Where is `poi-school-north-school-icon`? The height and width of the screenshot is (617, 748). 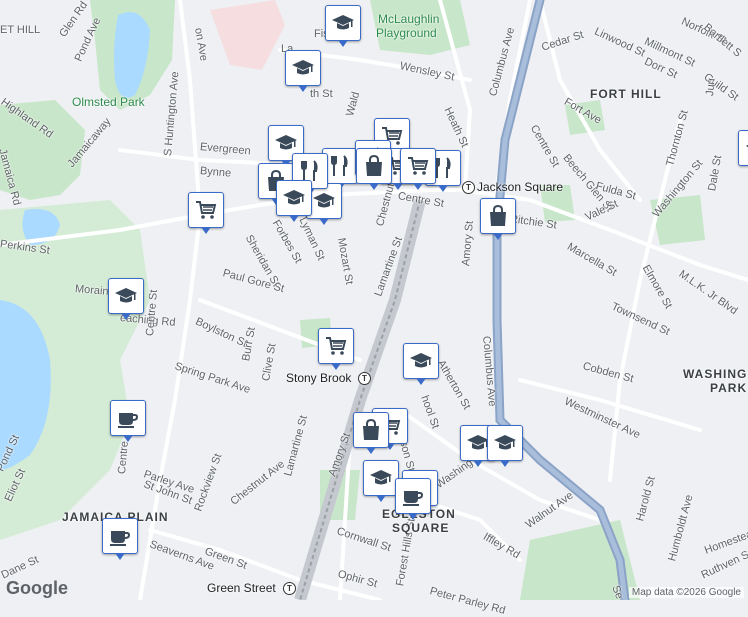
poi-school-north-school-icon is located at coordinates (303, 71).